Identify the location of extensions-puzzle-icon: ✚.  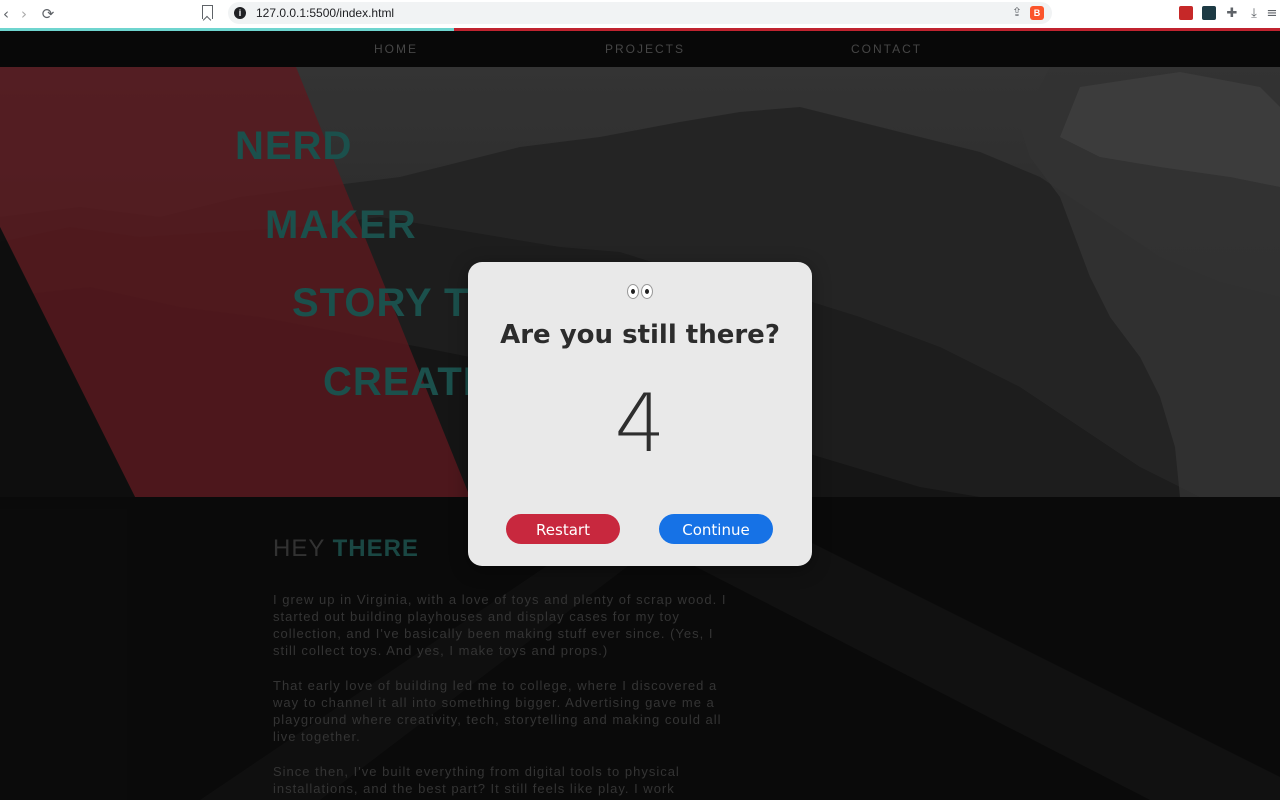
(1232, 14).